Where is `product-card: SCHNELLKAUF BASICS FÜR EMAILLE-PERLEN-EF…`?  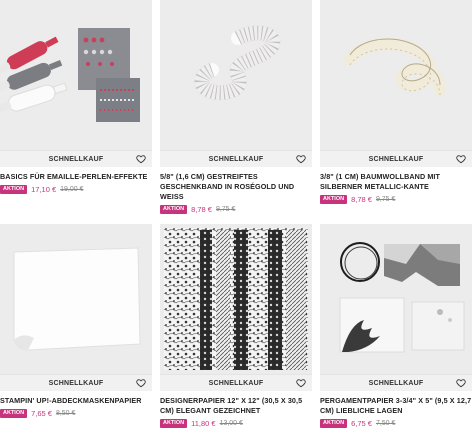
product-card: SCHNELLKAUF BASICS FÜR EMAILLE-PERLEN-EF… is located at coordinates (76, 97).